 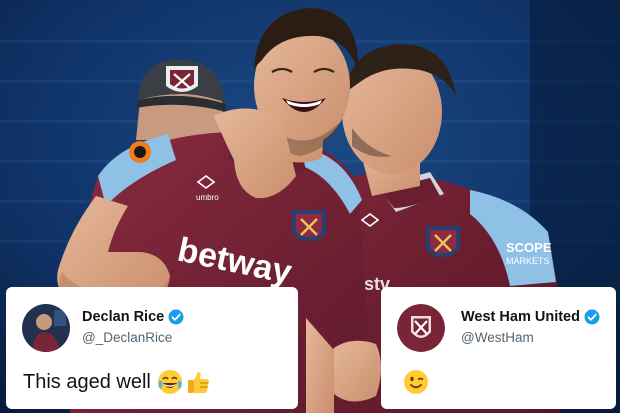 I want to click on tweet-text: This aged well, so click(x=87, y=381).